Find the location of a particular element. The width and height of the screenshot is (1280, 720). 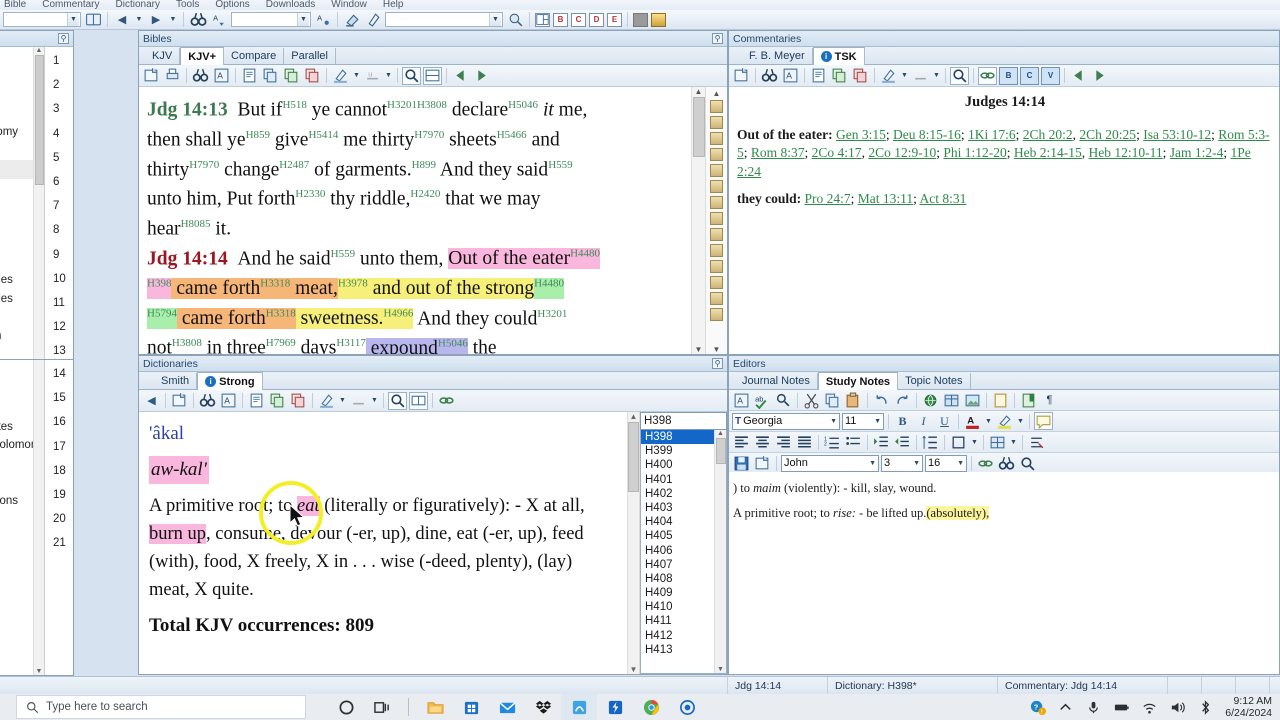

highlighter-icon is located at coordinates (373, 19).